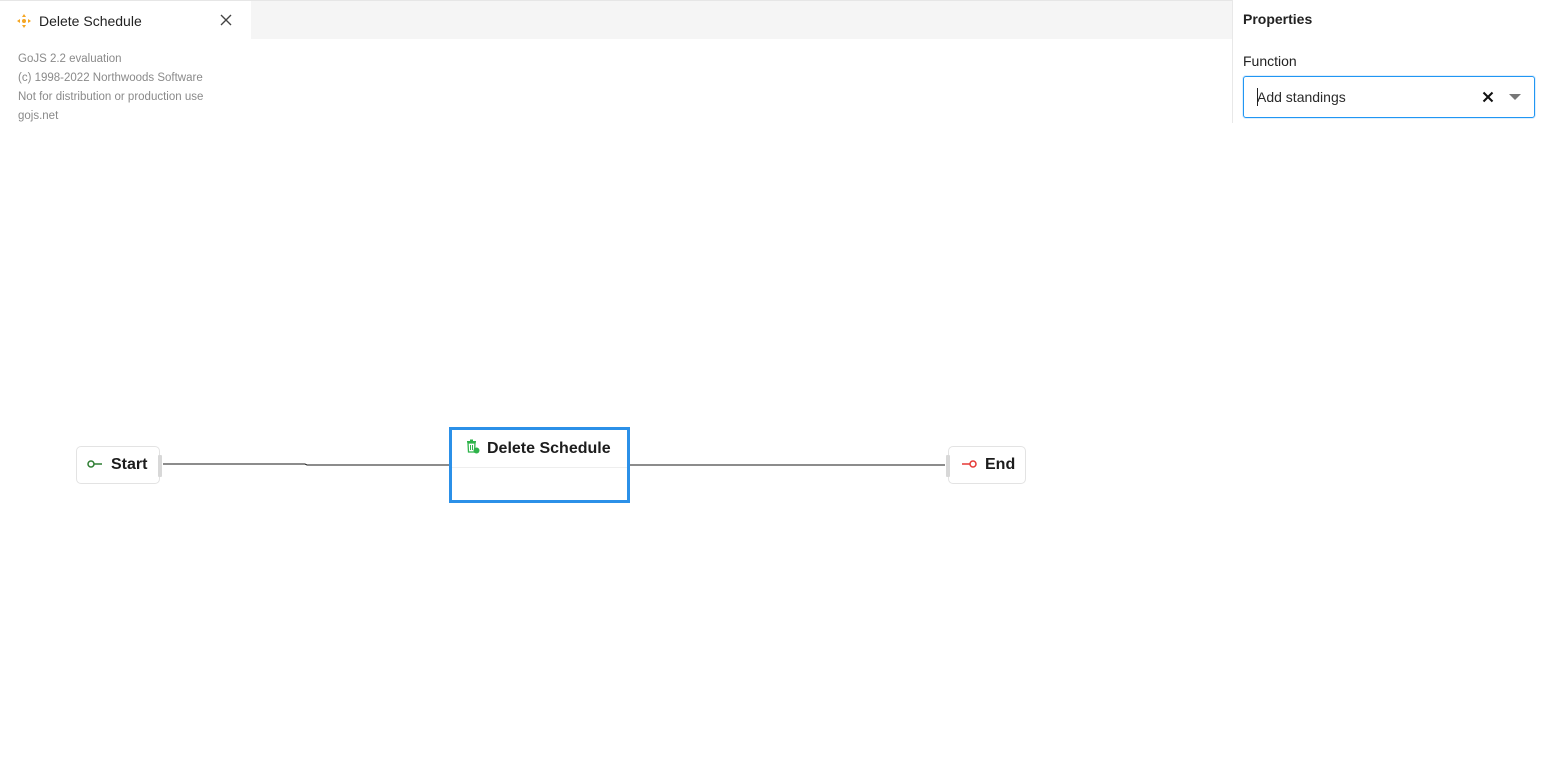 The width and height of the screenshot is (1542, 778). I want to click on start-node: Start, so click(119, 465).